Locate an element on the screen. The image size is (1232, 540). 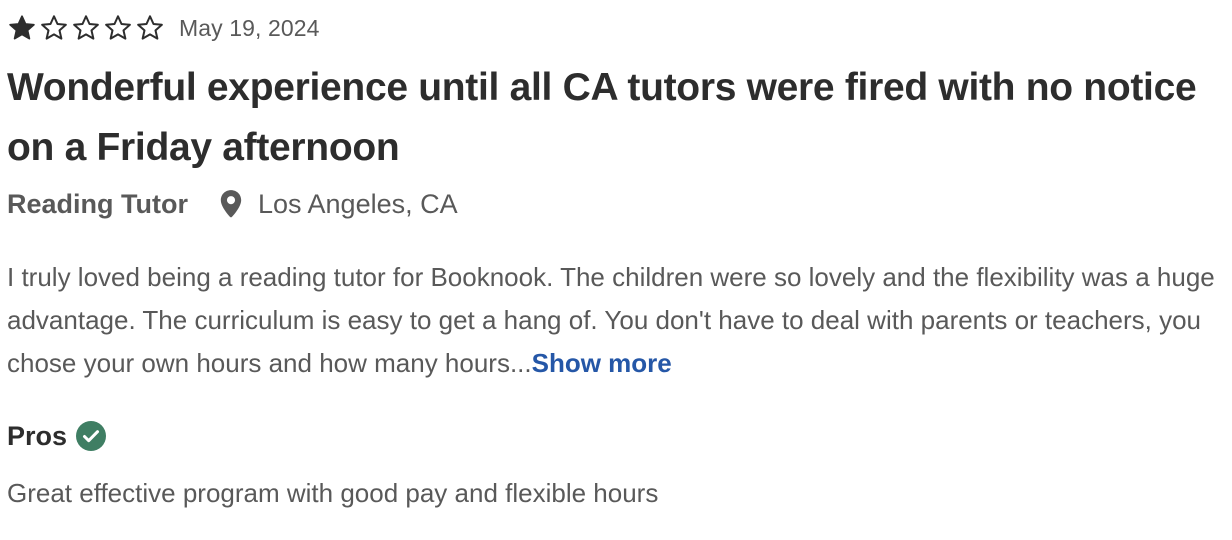
pros-label: Pros is located at coordinates (37, 435).